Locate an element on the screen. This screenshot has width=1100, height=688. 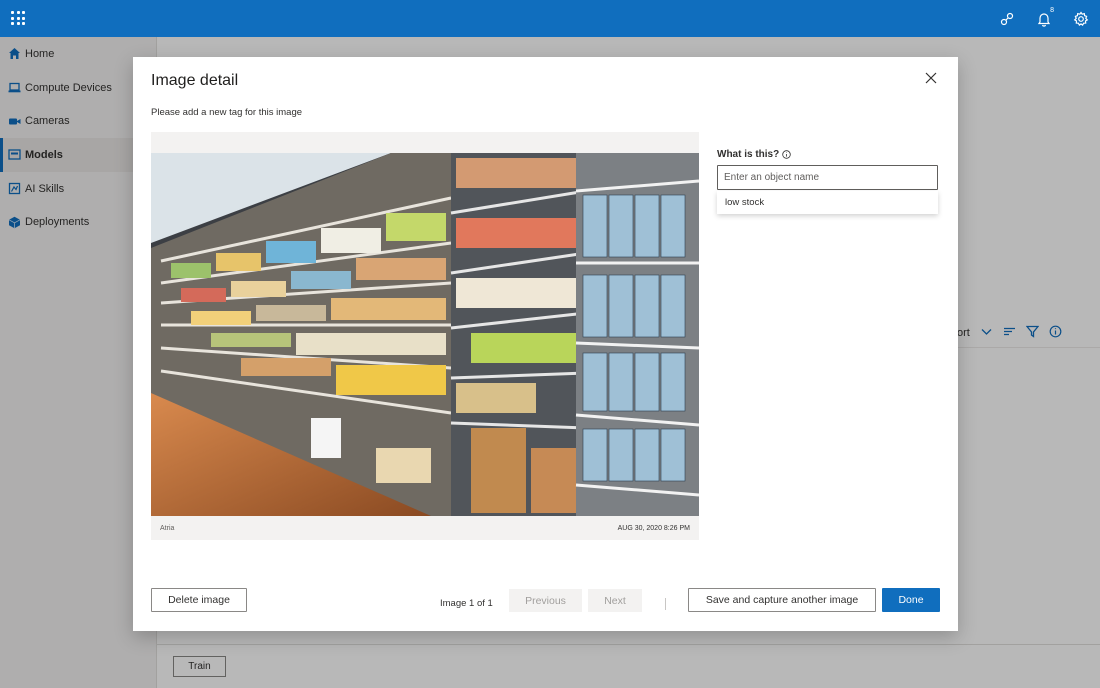
close-button is located at coordinates (931, 79).